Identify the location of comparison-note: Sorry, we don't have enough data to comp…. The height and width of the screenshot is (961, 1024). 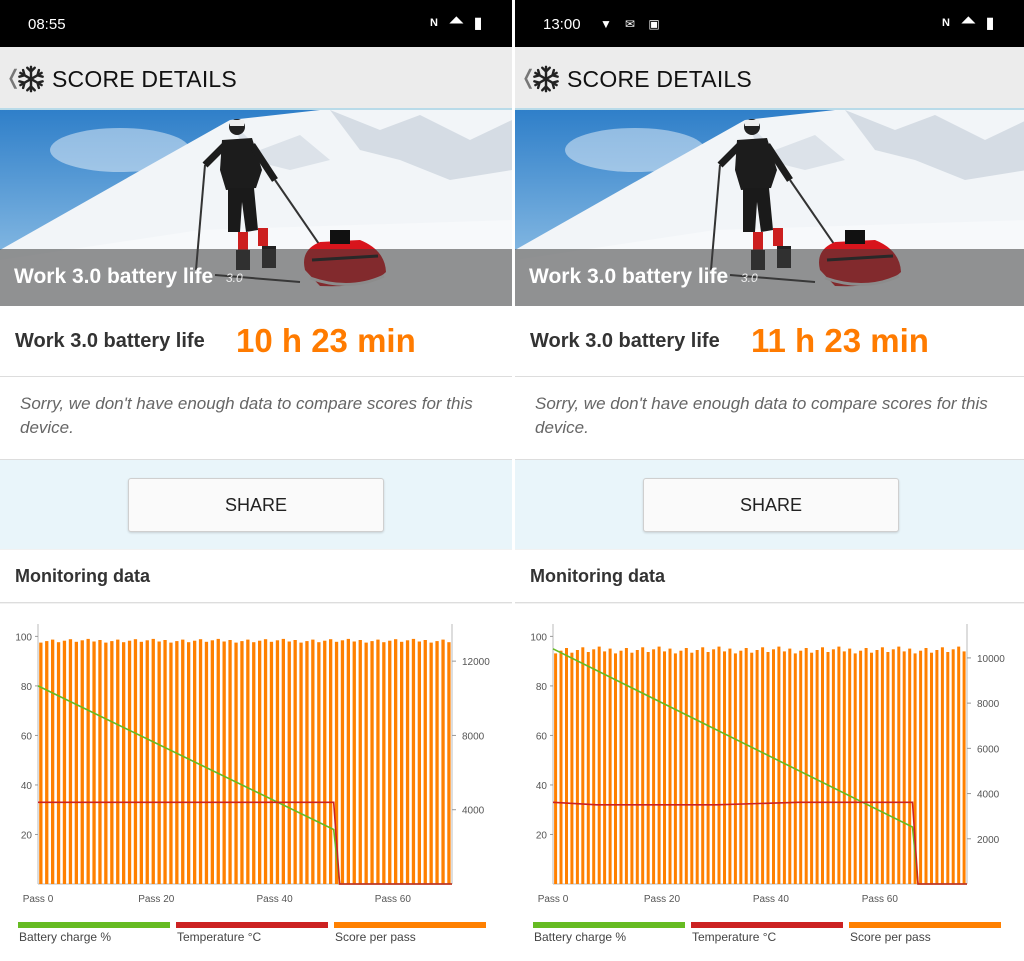
(256, 418).